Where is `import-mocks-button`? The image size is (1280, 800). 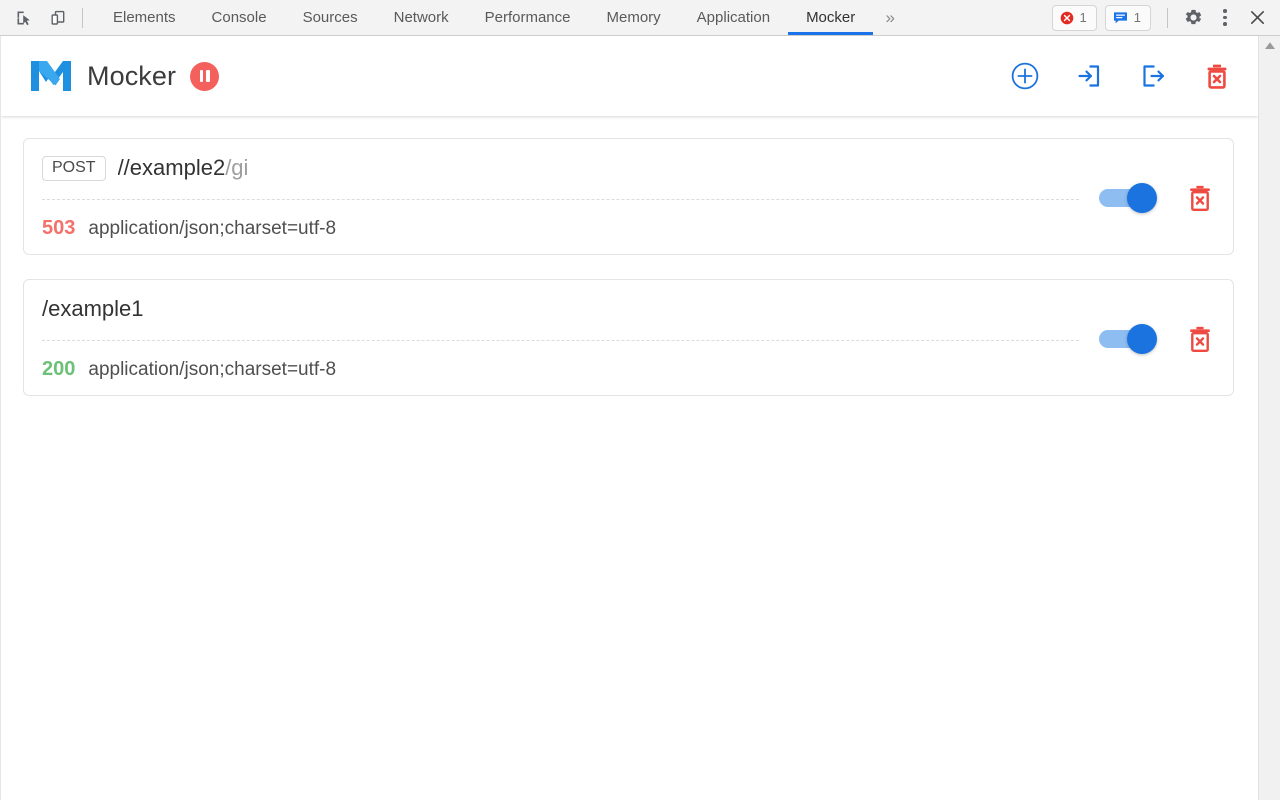
import-mocks-button is located at coordinates (1089, 76).